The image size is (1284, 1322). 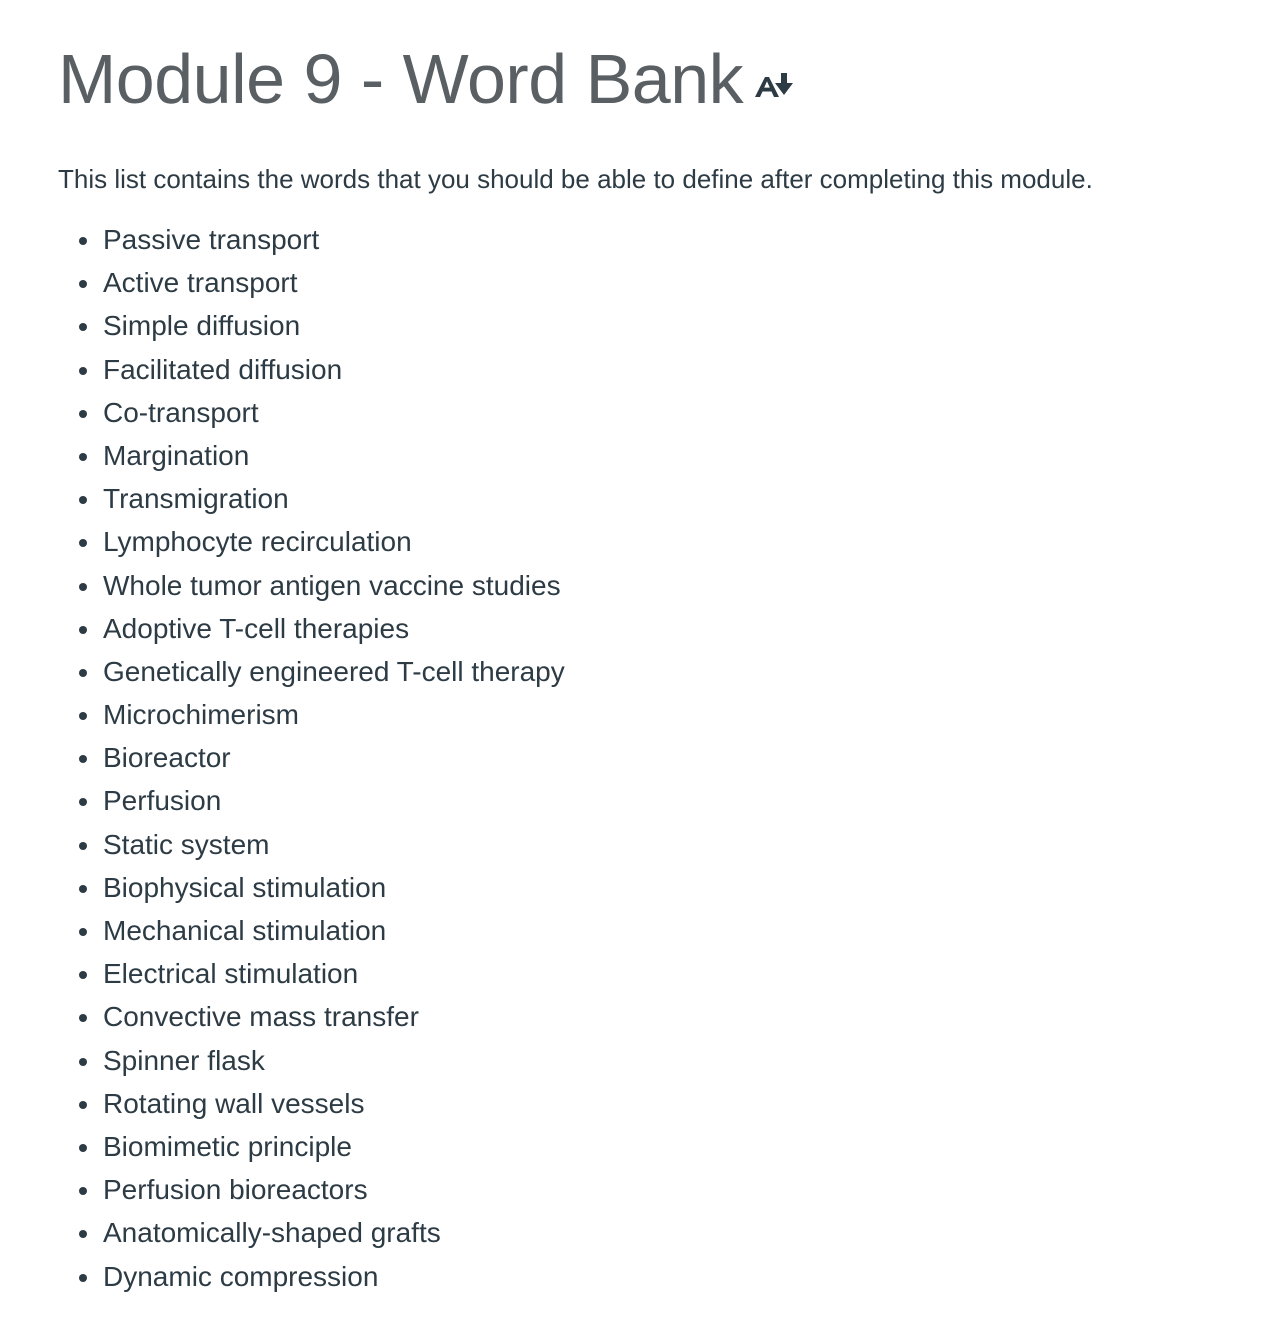 I want to click on list-item-label: Transmigration, so click(x=196, y=499).